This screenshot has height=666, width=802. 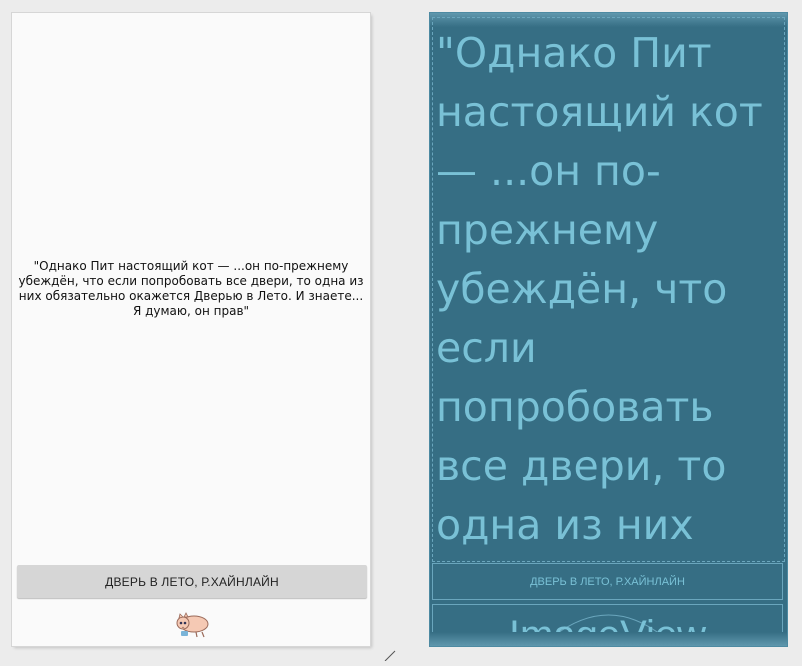 What do you see at coordinates (608, 639) in the screenshot?
I see `blueprint-navigation-bar` at bounding box center [608, 639].